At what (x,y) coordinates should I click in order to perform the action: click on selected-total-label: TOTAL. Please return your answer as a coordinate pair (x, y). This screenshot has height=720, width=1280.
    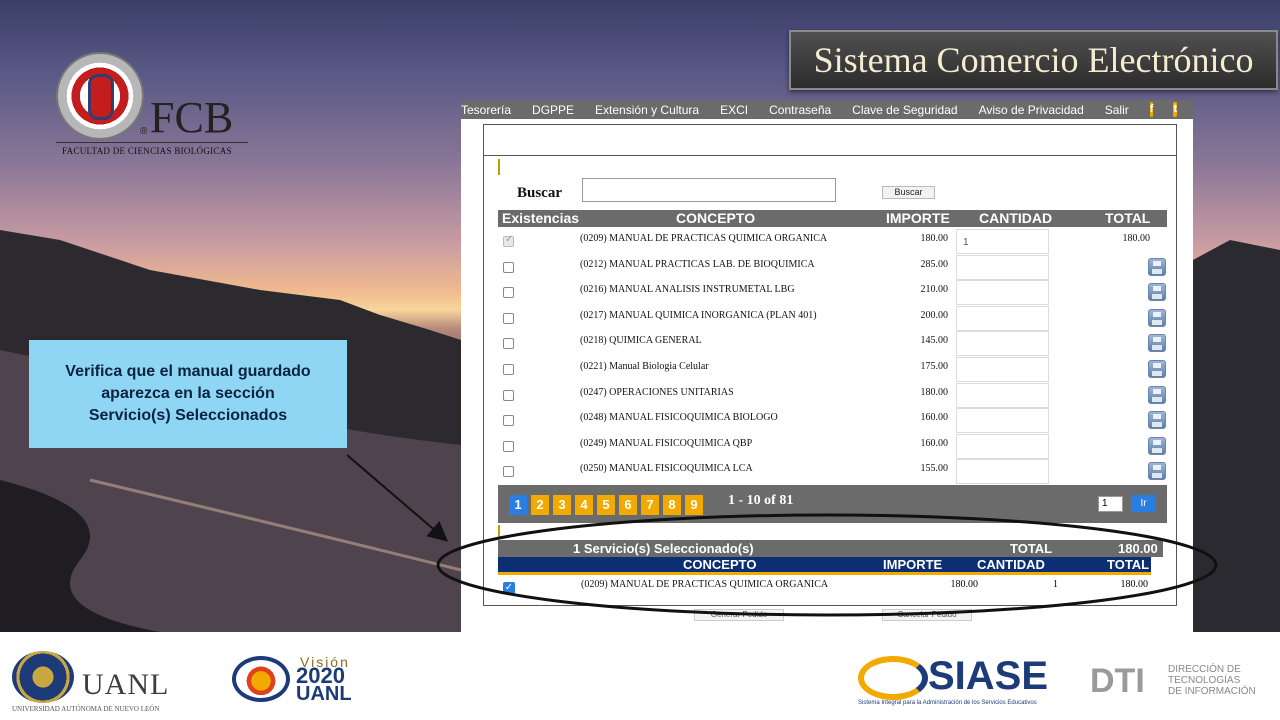
    Looking at the image, I should click on (1031, 548).